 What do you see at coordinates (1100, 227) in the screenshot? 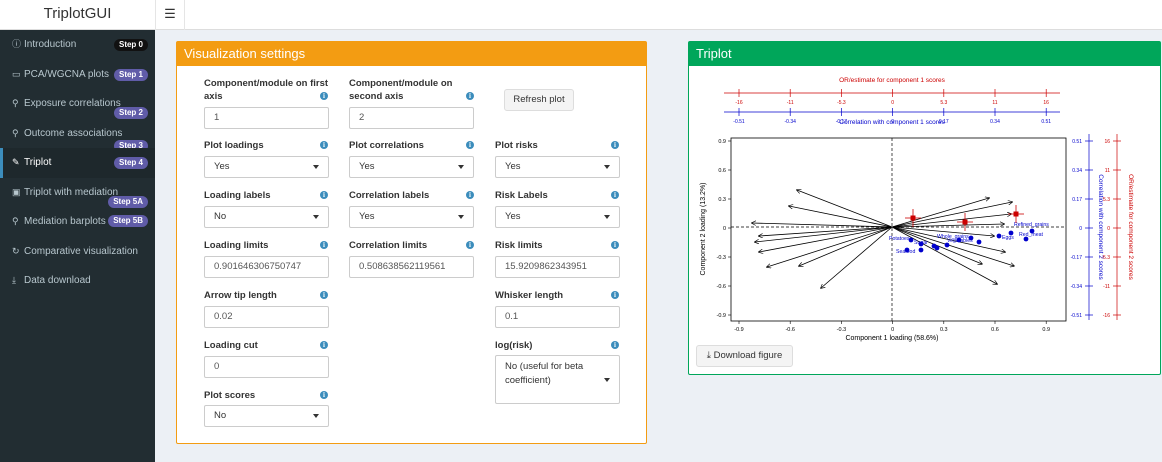
I see `right-blue-axis-label: Correlation with component 2 scores` at bounding box center [1100, 227].